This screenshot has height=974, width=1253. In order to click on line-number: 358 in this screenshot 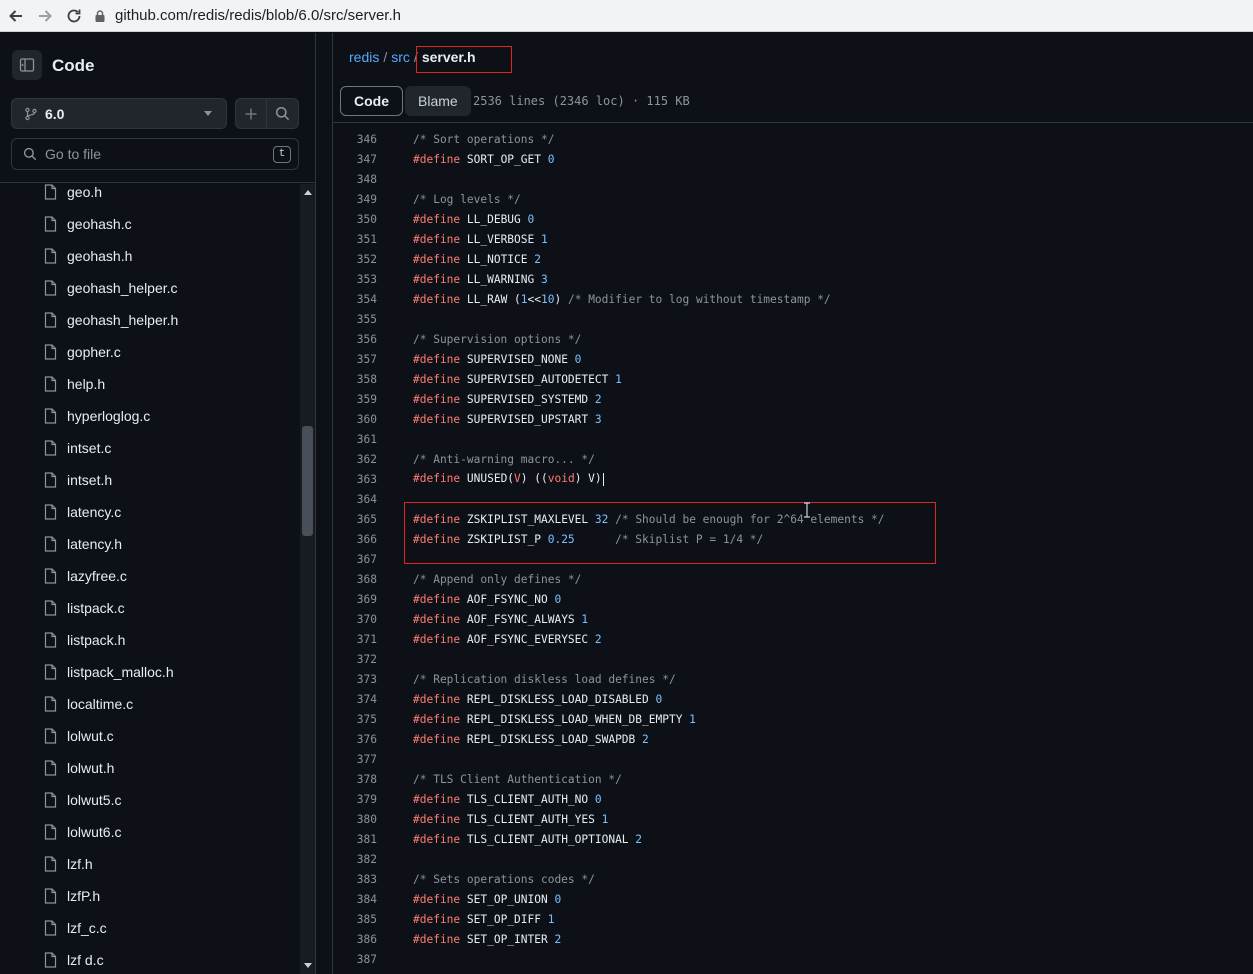, I will do `click(355, 379)`.